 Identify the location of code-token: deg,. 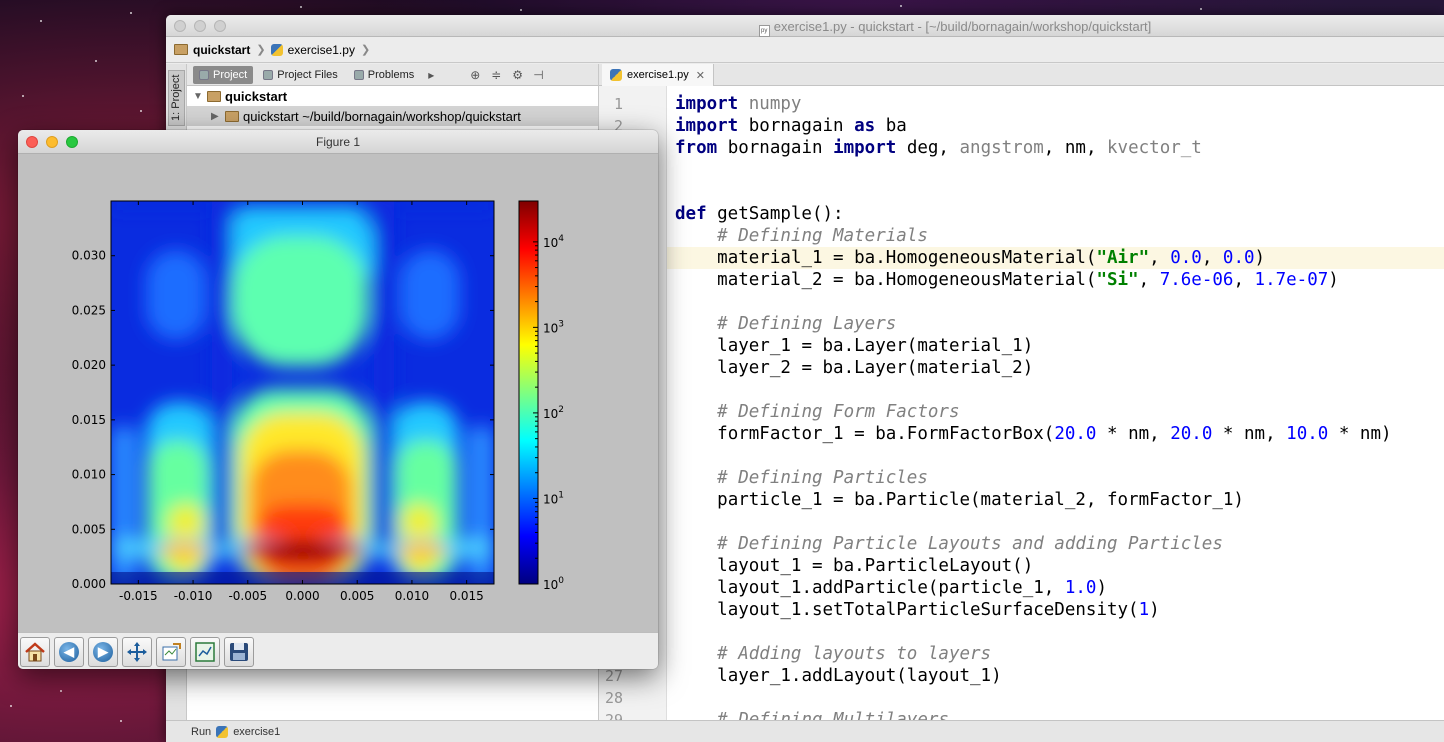
(928, 148).